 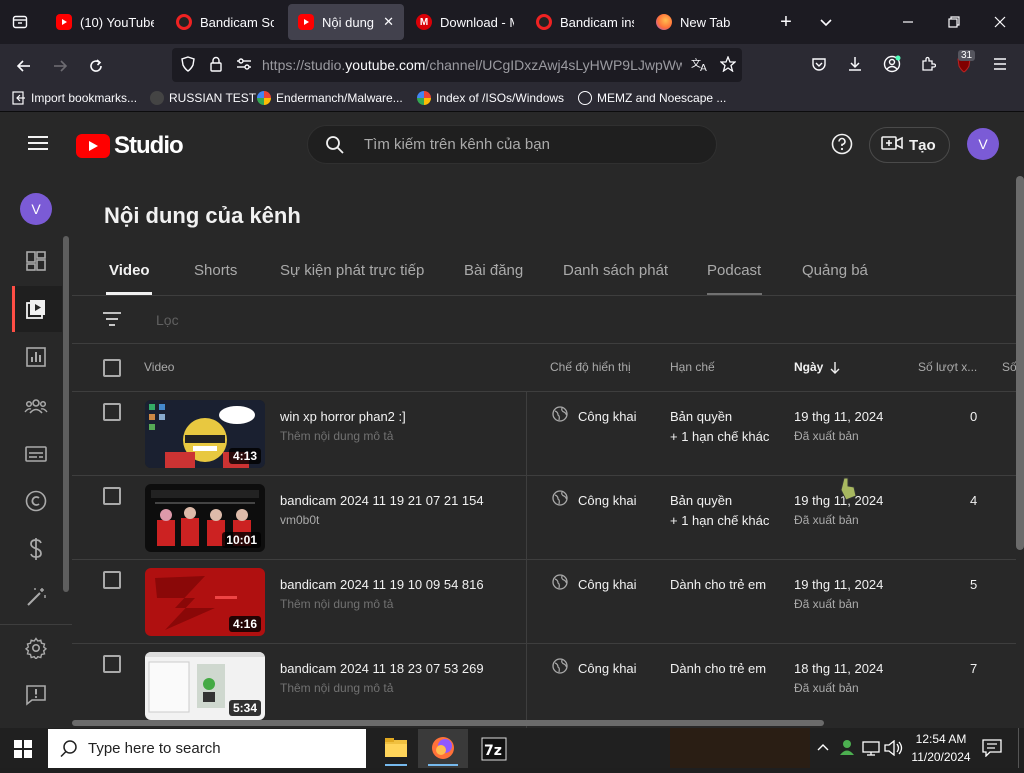 I want to click on browser-tab-studio: Nội dung cỉ ✕, so click(x=346, y=22).